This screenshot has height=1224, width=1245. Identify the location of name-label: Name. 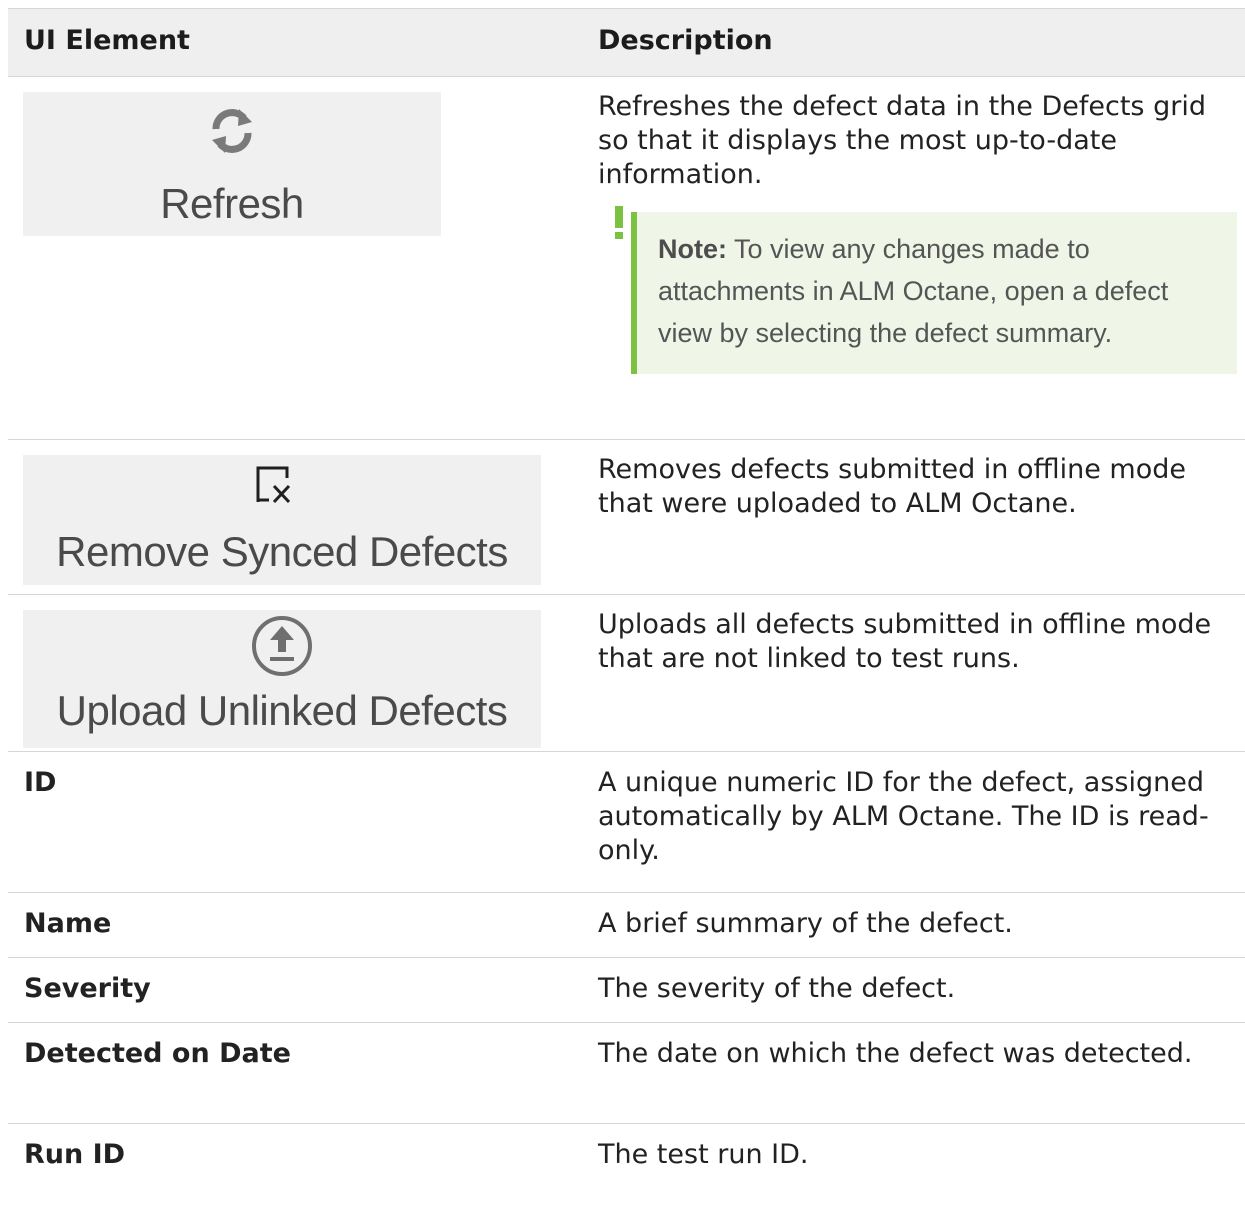
(68, 923).